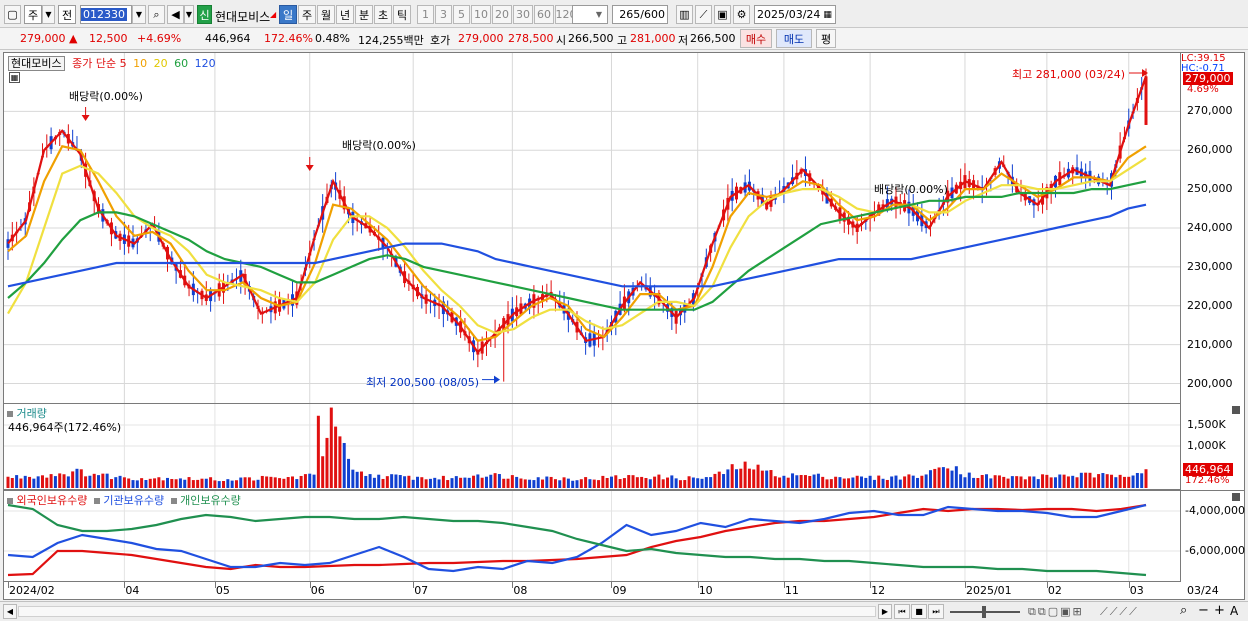 Image resolution: width=1248 pixels, height=621 pixels. What do you see at coordinates (502, 14) in the screenshot?
I see `interval-button-20: 20` at bounding box center [502, 14].